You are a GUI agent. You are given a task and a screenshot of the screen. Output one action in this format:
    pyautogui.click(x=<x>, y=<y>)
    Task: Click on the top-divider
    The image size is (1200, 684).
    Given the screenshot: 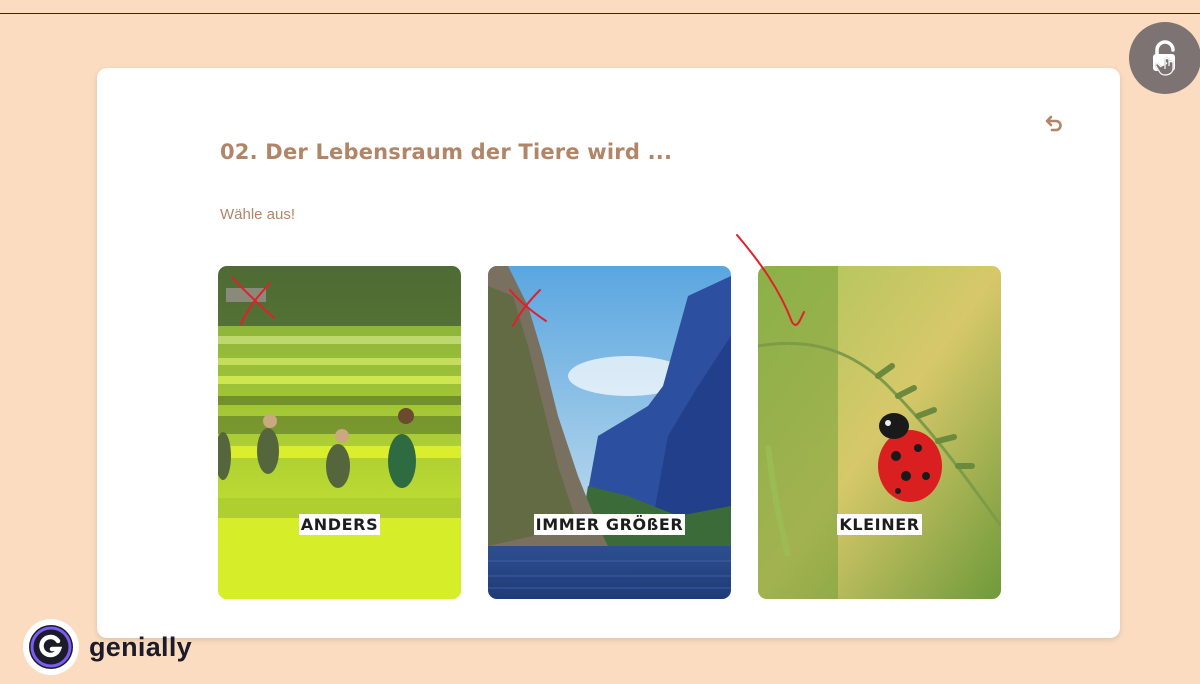 What is the action you would take?
    pyautogui.click(x=600, y=7)
    